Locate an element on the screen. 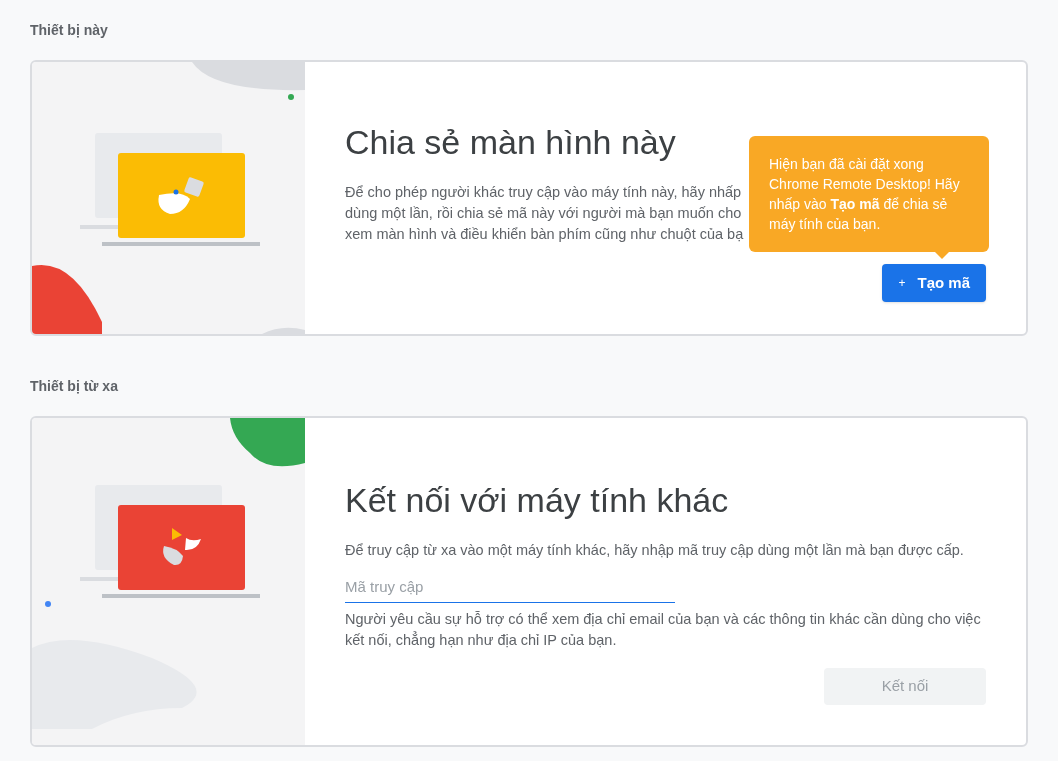  section-heading: Thiết bị này is located at coordinates (69, 30).